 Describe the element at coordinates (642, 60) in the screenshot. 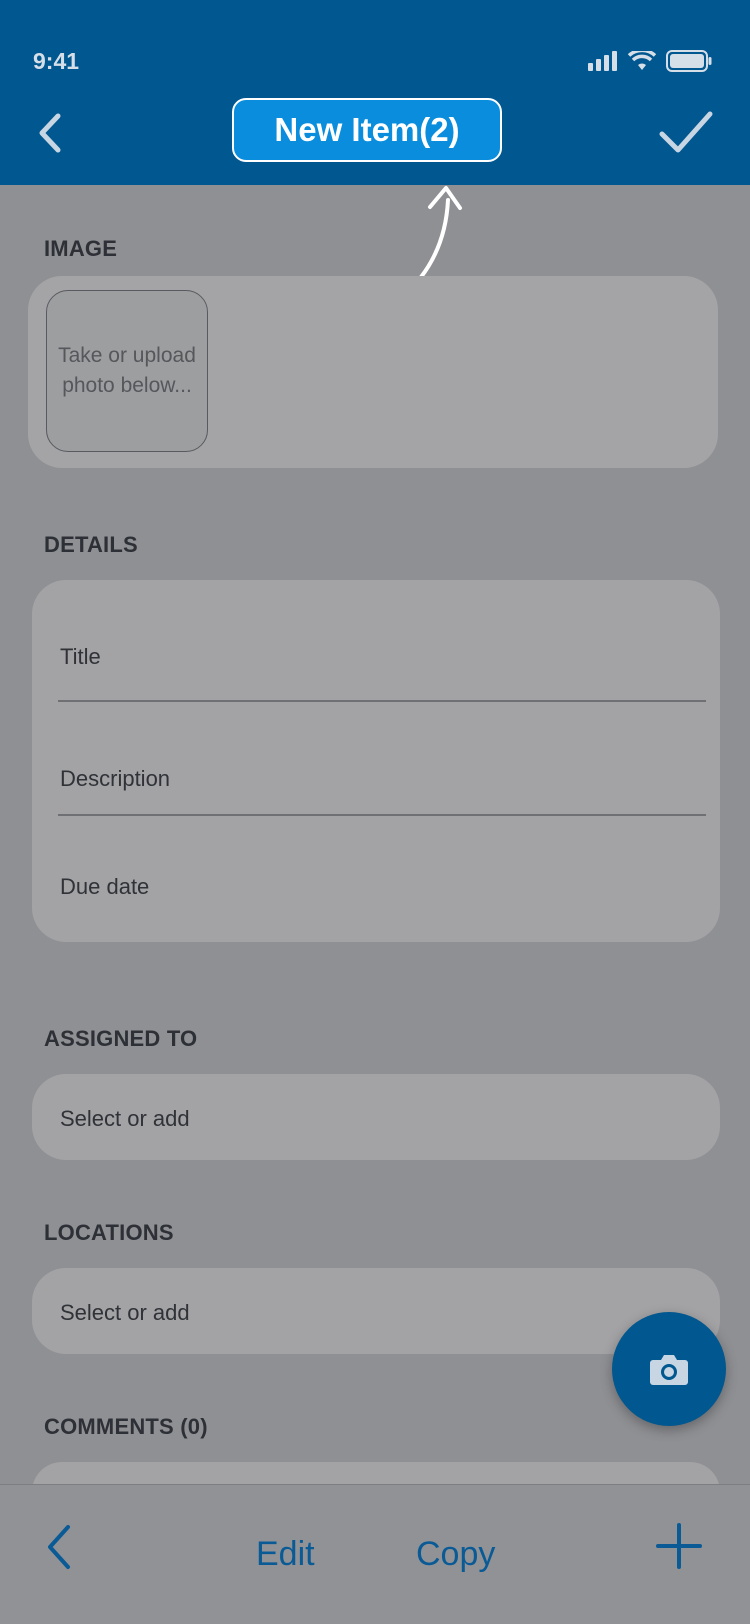

I see `wifi-icon` at that location.